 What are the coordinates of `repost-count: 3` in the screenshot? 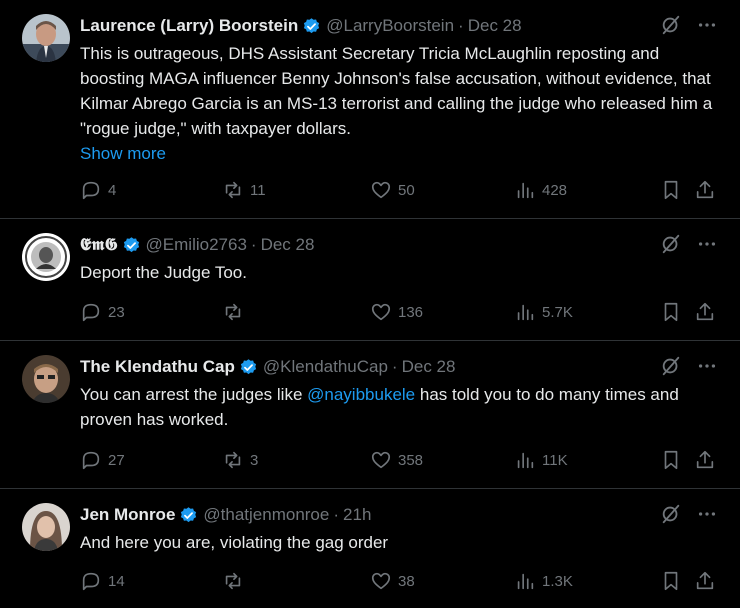 It's located at (254, 460).